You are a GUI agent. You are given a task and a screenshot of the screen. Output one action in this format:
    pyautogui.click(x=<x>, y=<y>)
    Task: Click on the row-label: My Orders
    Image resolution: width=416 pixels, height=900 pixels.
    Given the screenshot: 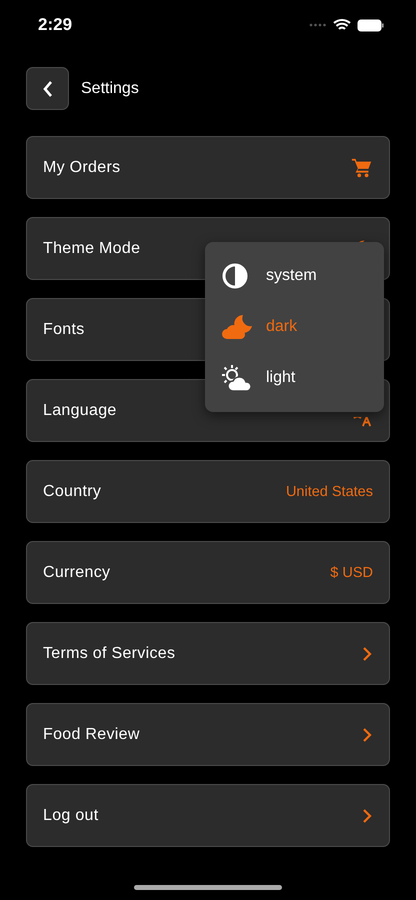 What is the action you would take?
    pyautogui.click(x=81, y=167)
    